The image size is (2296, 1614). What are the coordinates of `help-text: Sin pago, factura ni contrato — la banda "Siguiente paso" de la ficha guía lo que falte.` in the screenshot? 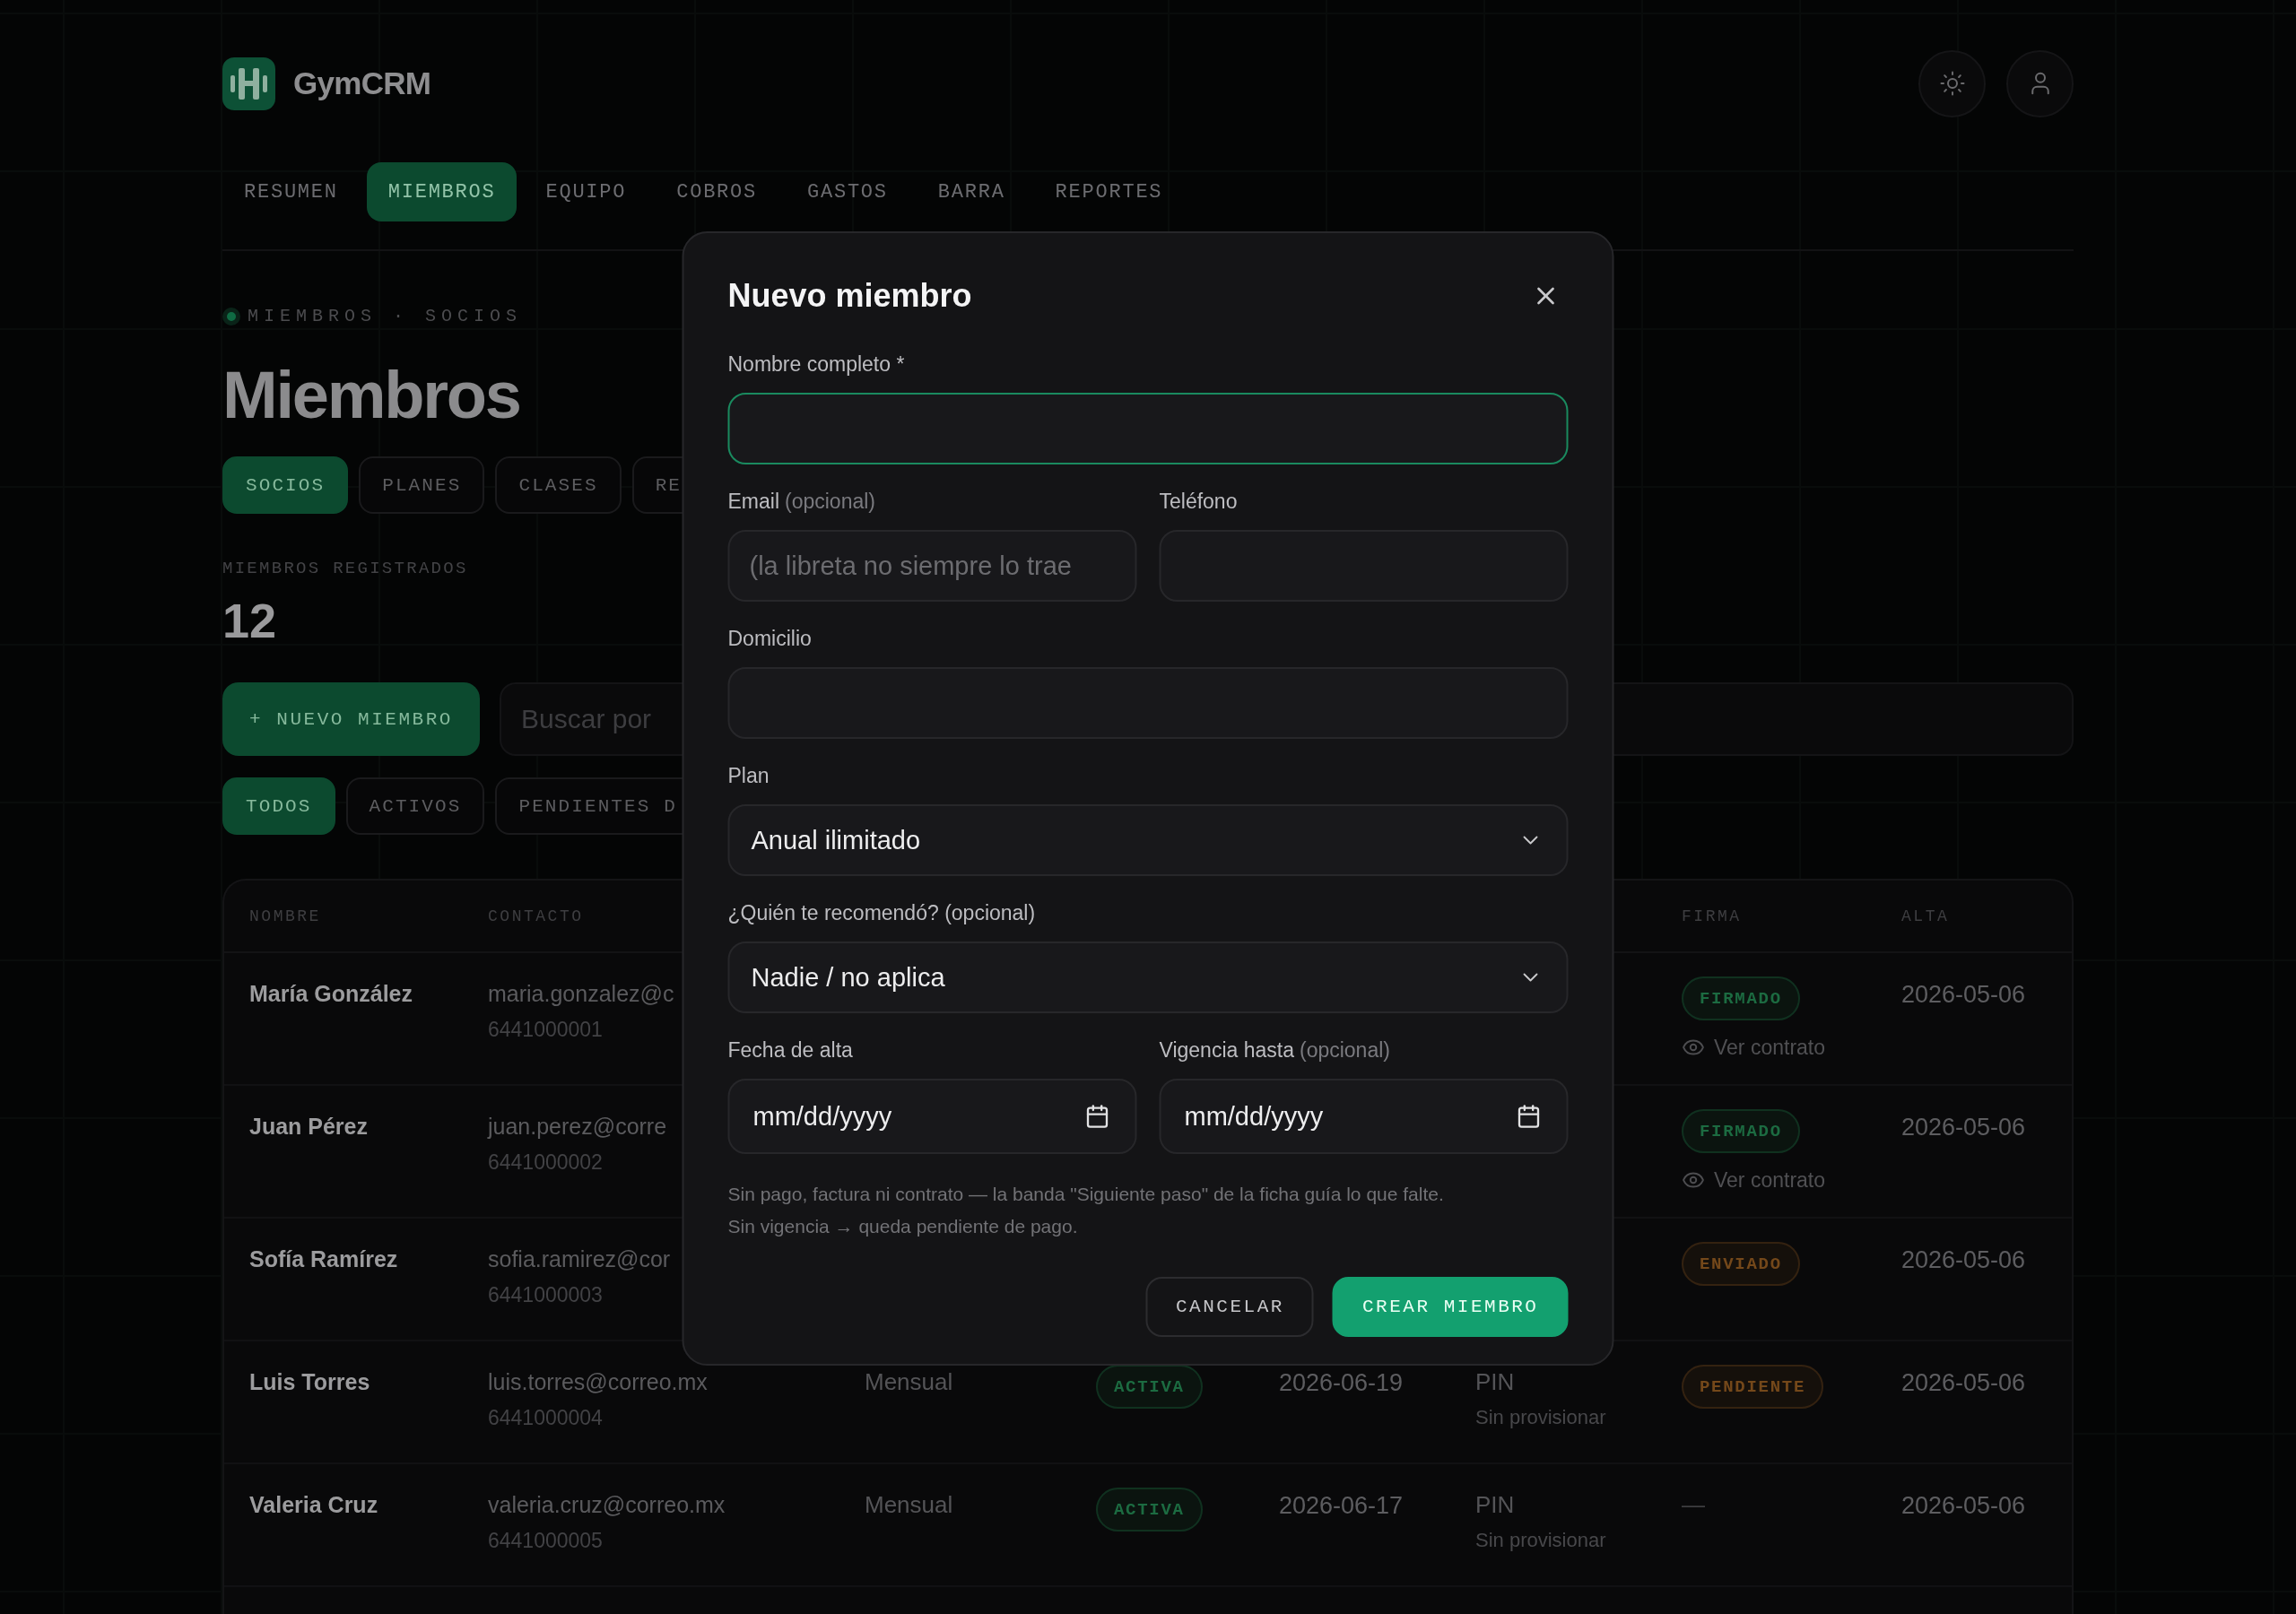 It's located at (1085, 1194).